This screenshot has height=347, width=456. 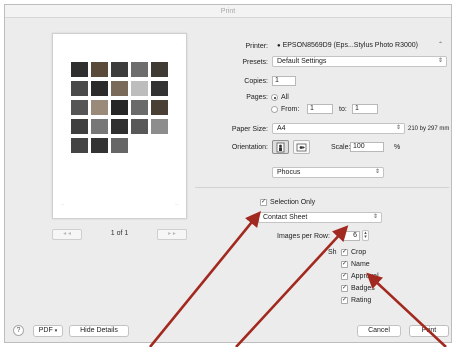 I want to click on arrow-to-layout-select, so click(x=204, y=278).